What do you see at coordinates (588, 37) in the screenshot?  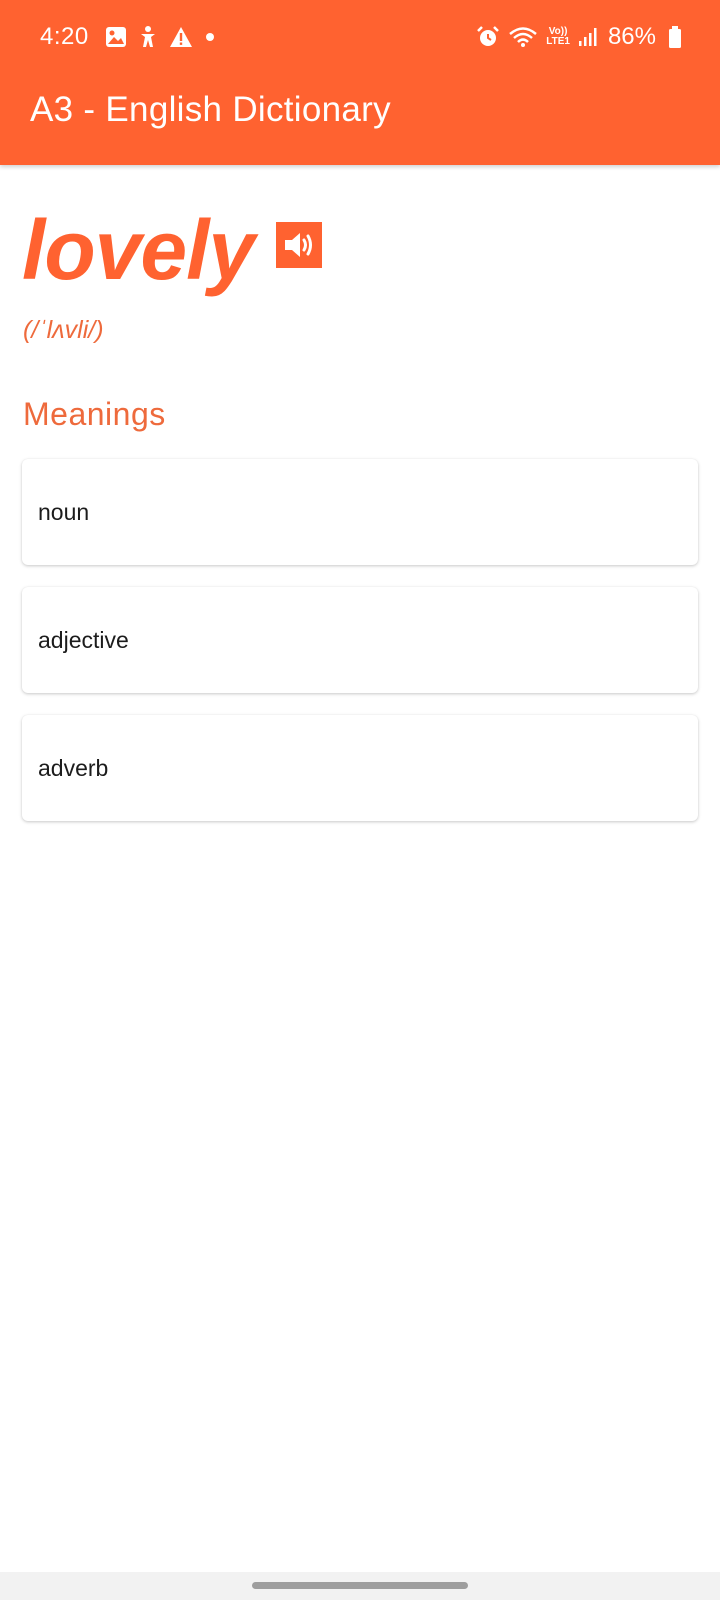 I see `signal-icon` at bounding box center [588, 37].